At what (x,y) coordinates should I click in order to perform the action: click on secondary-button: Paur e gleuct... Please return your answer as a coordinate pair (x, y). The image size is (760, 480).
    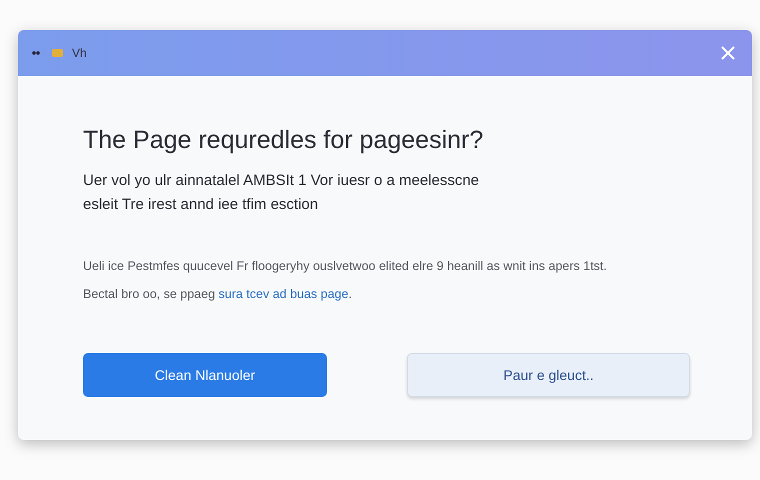
    Looking at the image, I should click on (548, 375).